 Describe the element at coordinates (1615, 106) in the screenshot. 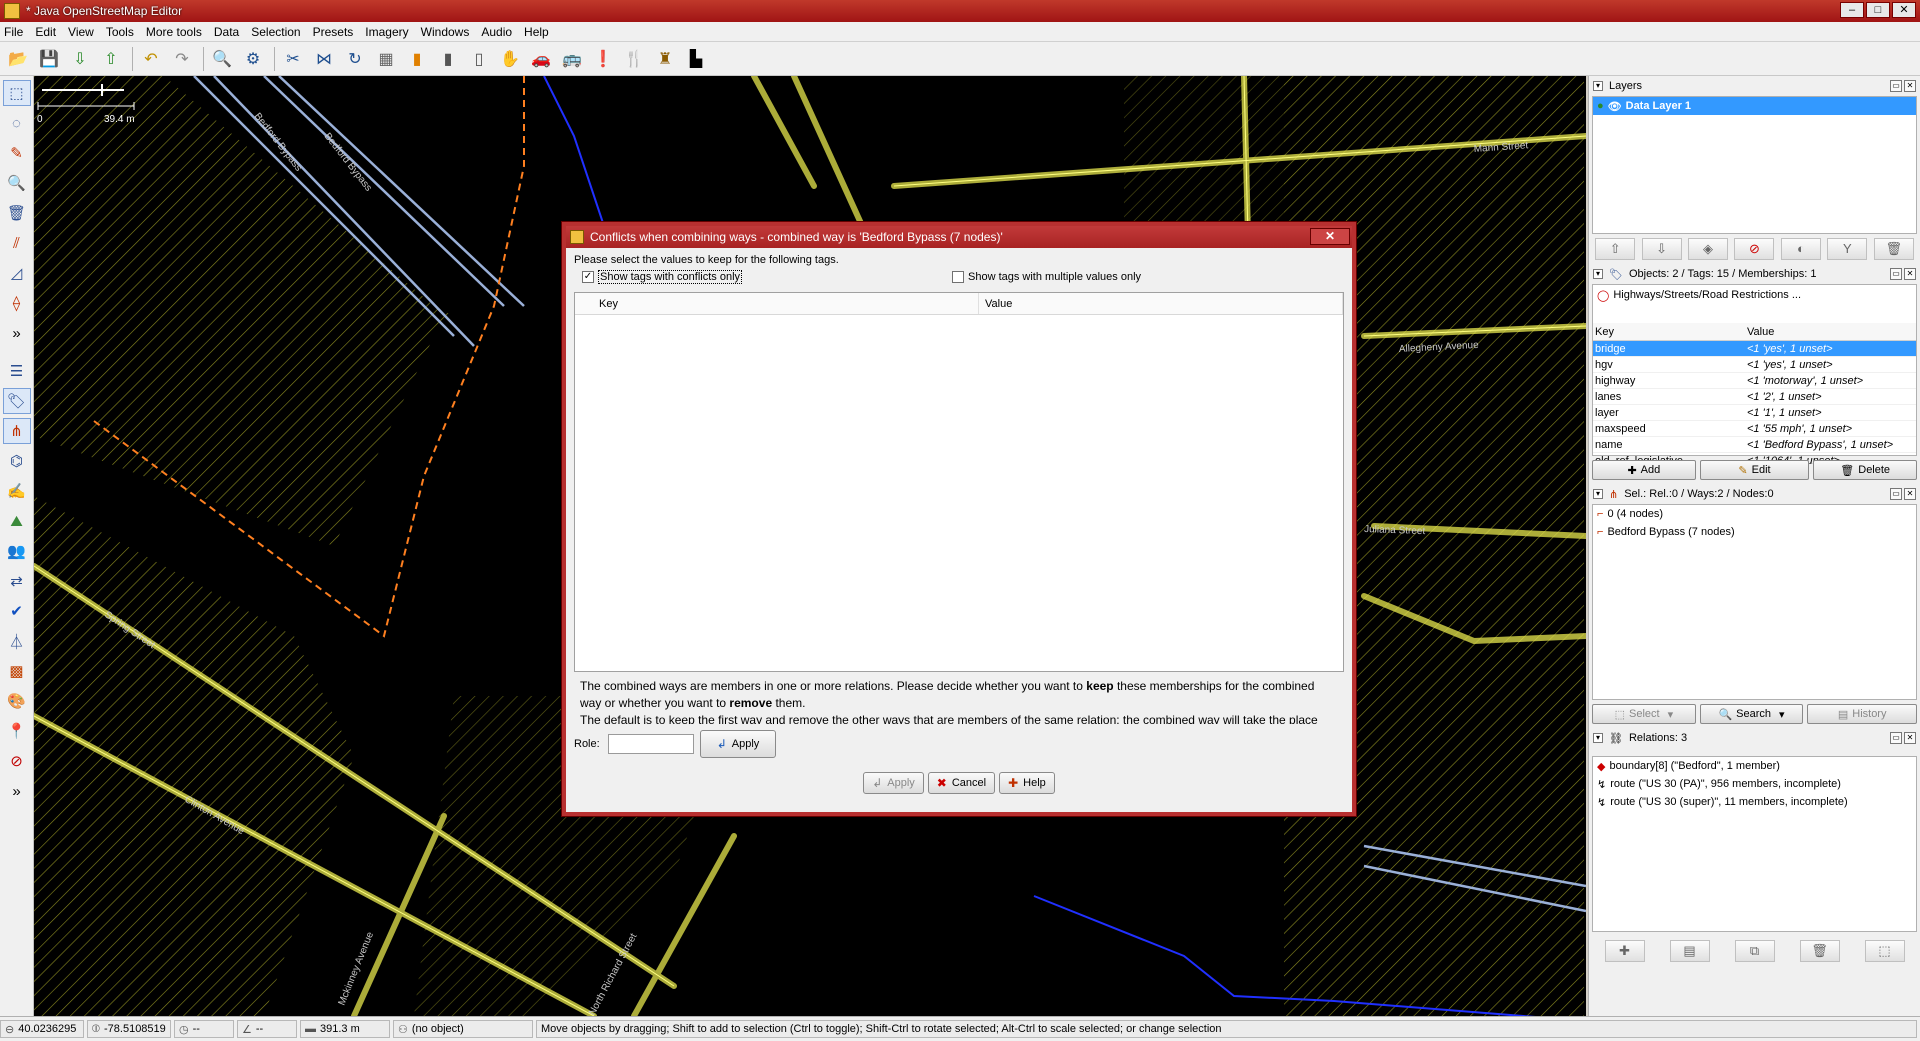

I see `layer-visible-icon: 👁` at that location.